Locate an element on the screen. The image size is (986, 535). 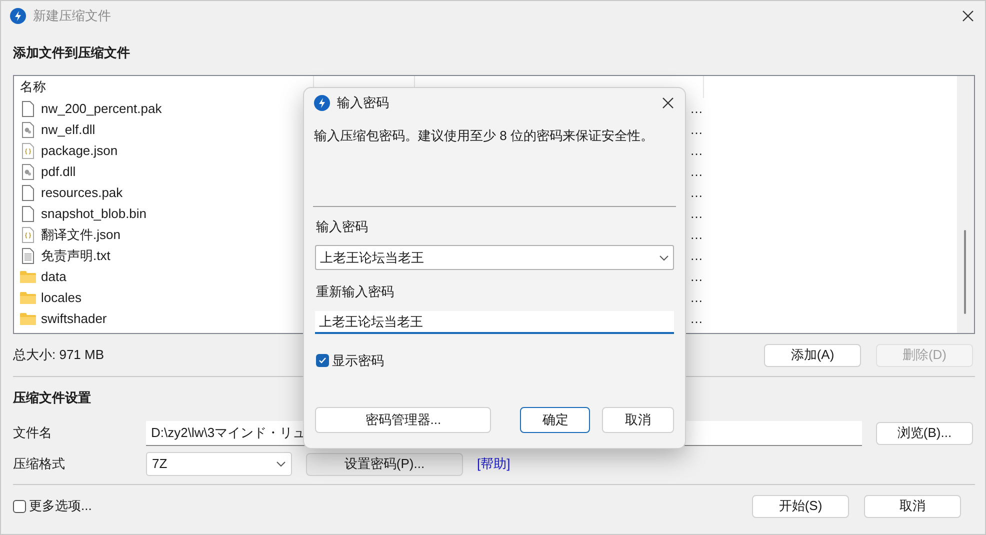
file-name: resources.pak is located at coordinates (82, 192).